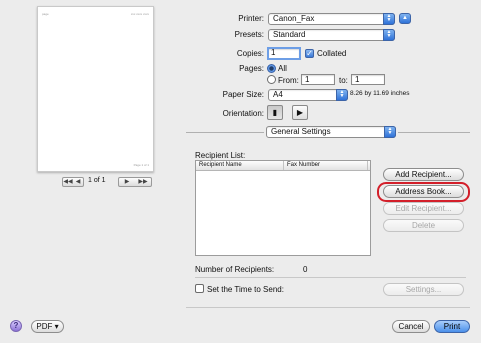 The height and width of the screenshot is (343, 481). What do you see at coordinates (423, 225) in the screenshot?
I see `delete-button: Delete` at bounding box center [423, 225].